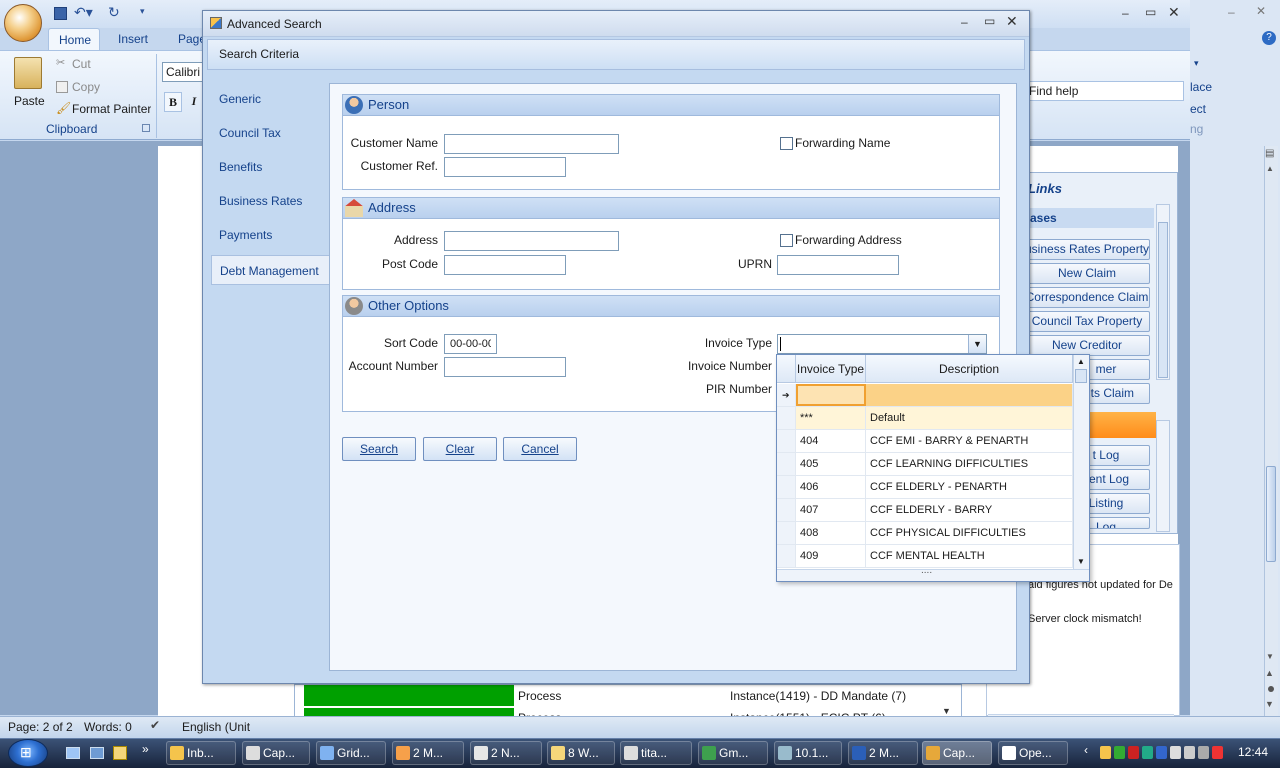 The height and width of the screenshot is (768, 1280). I want to click on nav-generic: Generic, so click(268, 99).